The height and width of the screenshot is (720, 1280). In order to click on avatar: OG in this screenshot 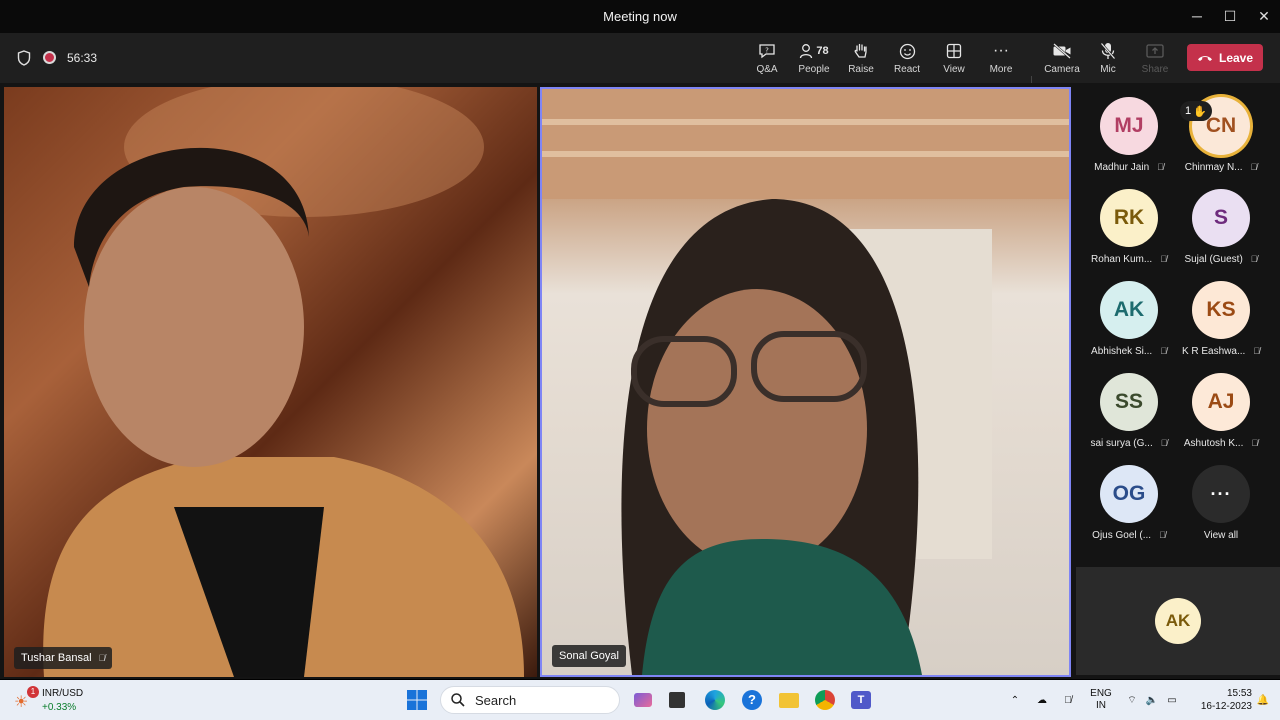, I will do `click(1129, 494)`.